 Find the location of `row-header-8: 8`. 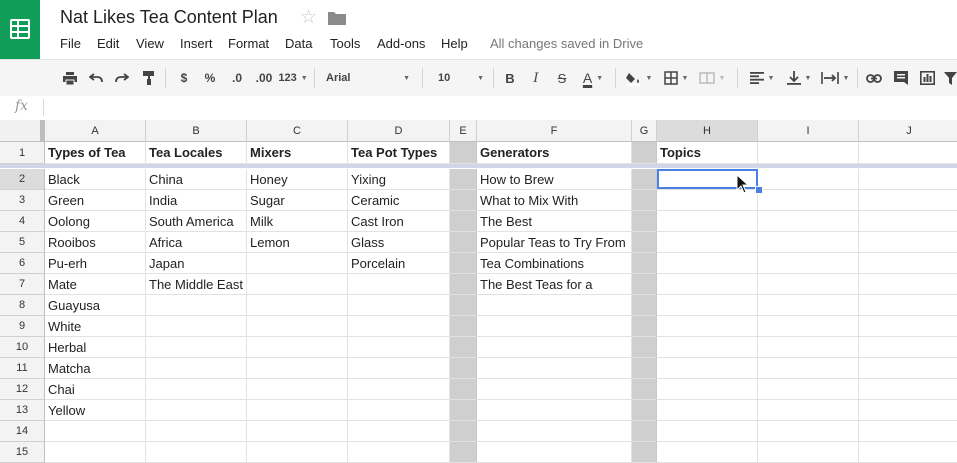

row-header-8: 8 is located at coordinates (22, 305).